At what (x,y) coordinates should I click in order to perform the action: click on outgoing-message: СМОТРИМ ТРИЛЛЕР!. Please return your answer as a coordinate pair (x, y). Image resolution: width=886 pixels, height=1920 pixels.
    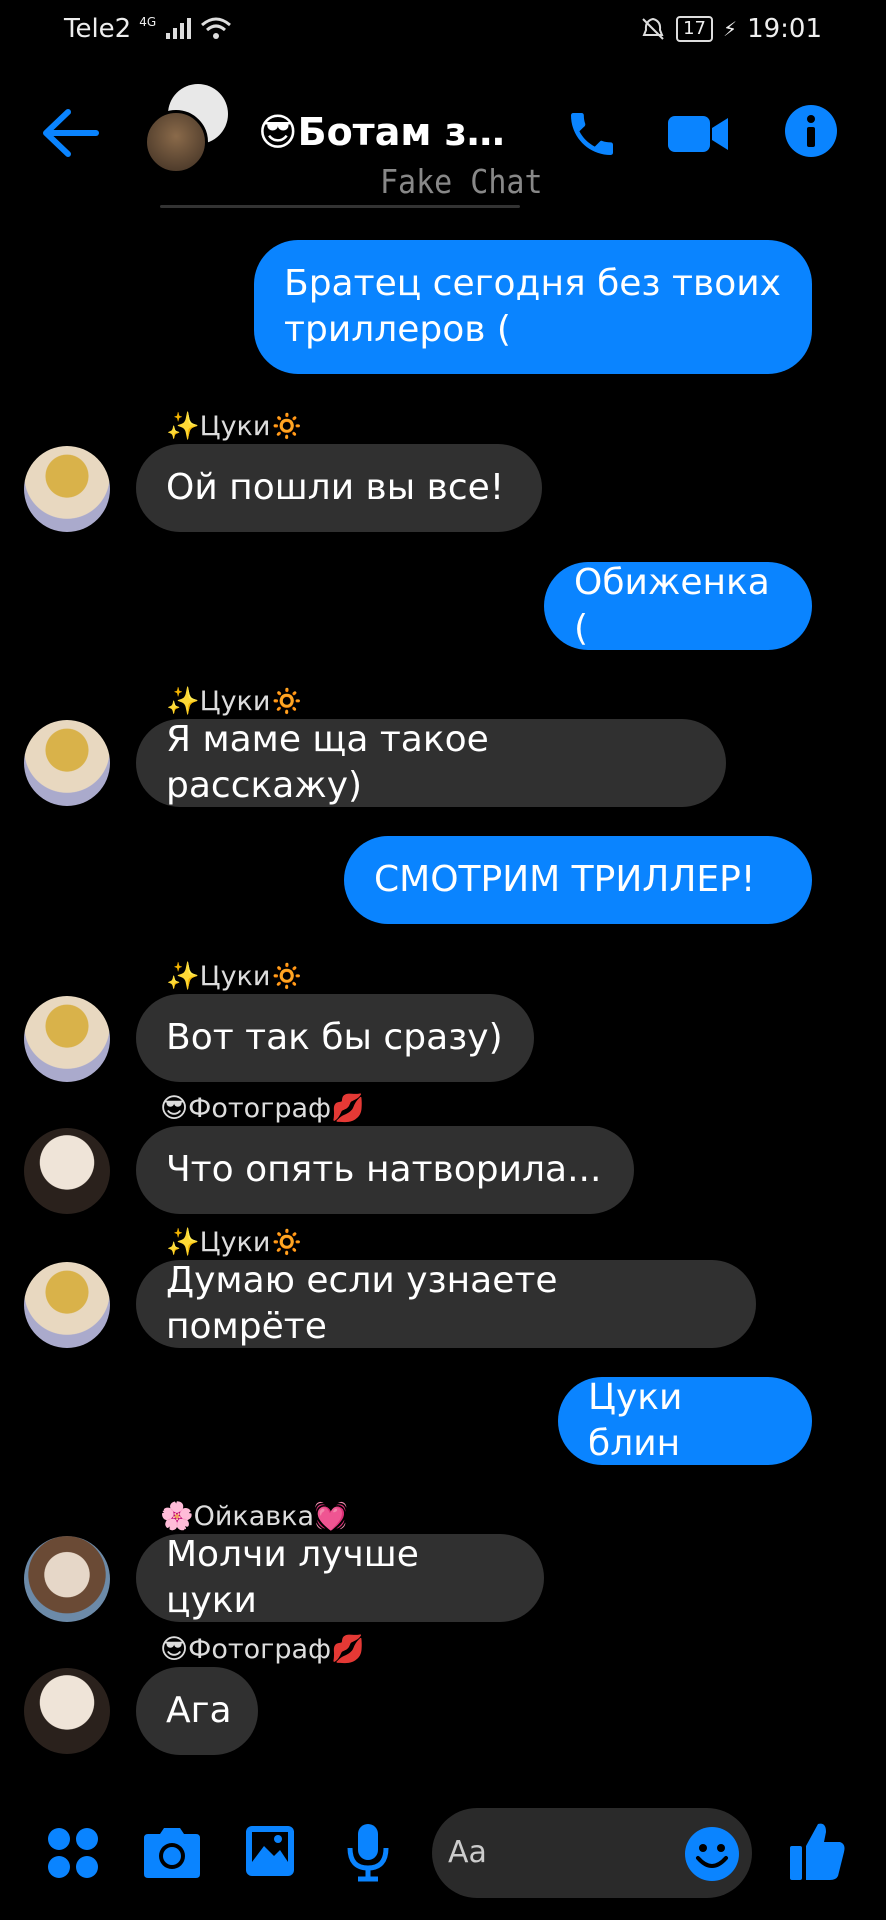
    Looking at the image, I should click on (578, 880).